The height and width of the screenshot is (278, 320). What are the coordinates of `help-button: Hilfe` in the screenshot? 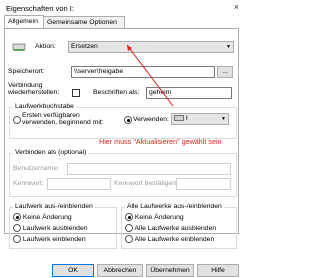 It's located at (218, 270).